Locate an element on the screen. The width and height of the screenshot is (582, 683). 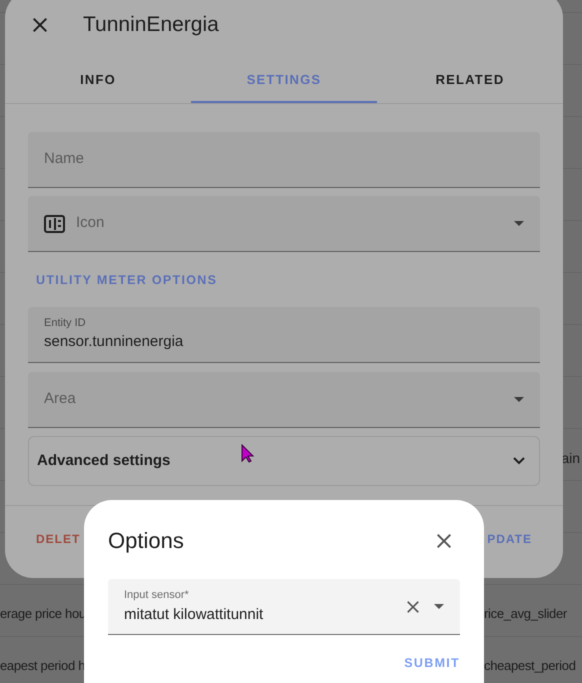
input-sensor-field: Input sensor* mitatut kilowattitunnit is located at coordinates (284, 607).